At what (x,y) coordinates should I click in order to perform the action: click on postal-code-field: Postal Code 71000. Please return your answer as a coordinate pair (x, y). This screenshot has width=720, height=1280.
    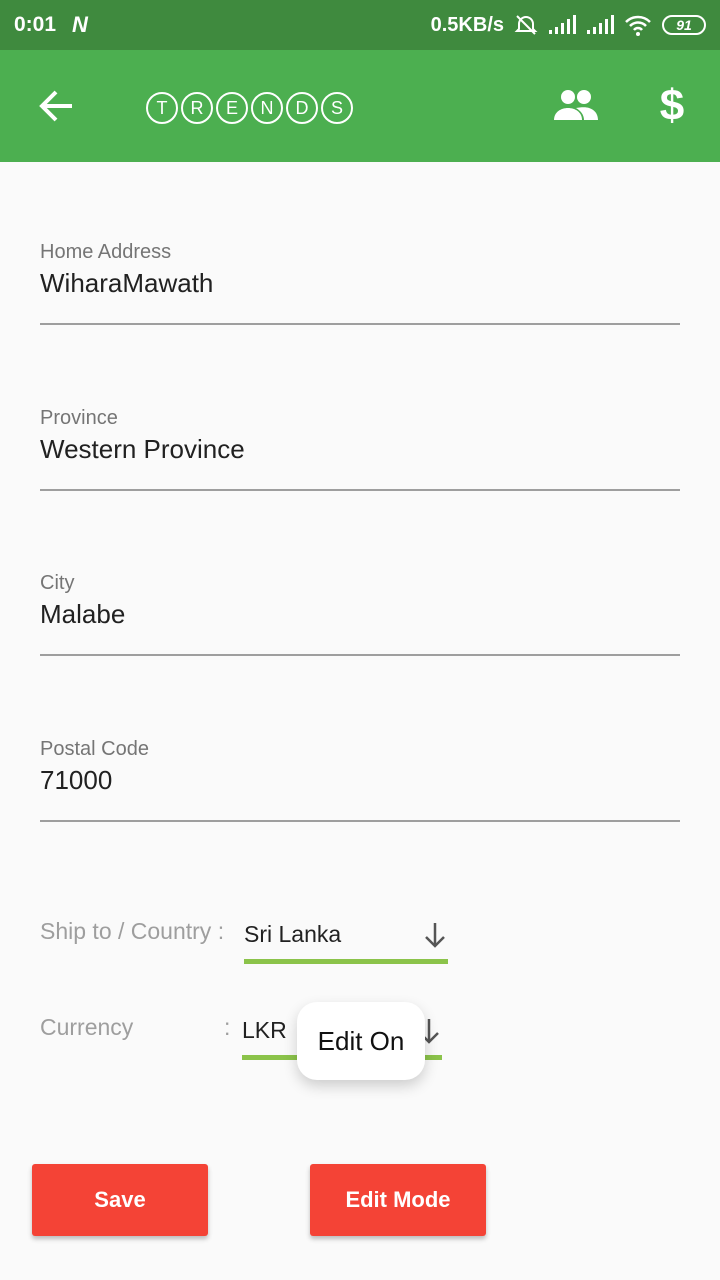
    Looking at the image, I should click on (360, 779).